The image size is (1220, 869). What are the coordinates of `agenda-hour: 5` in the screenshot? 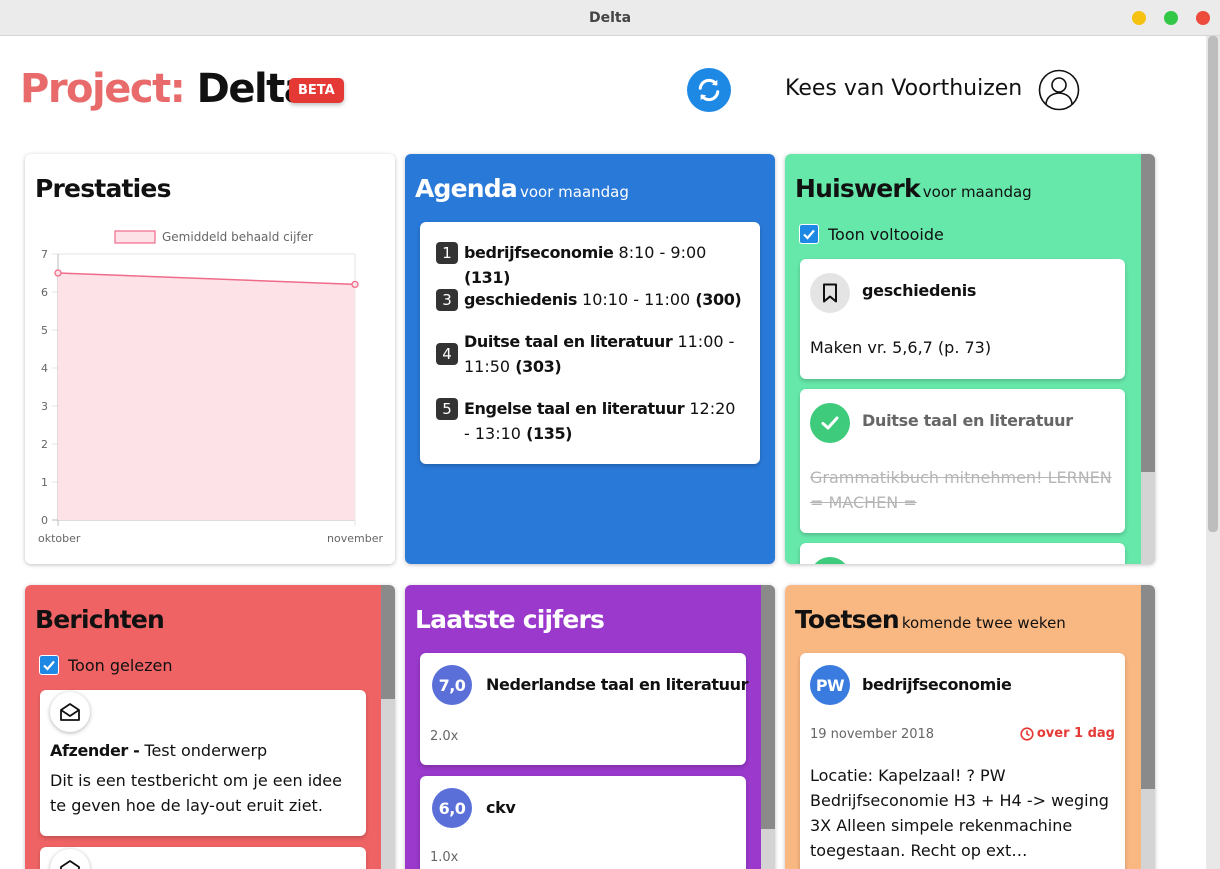 It's located at (447, 409).